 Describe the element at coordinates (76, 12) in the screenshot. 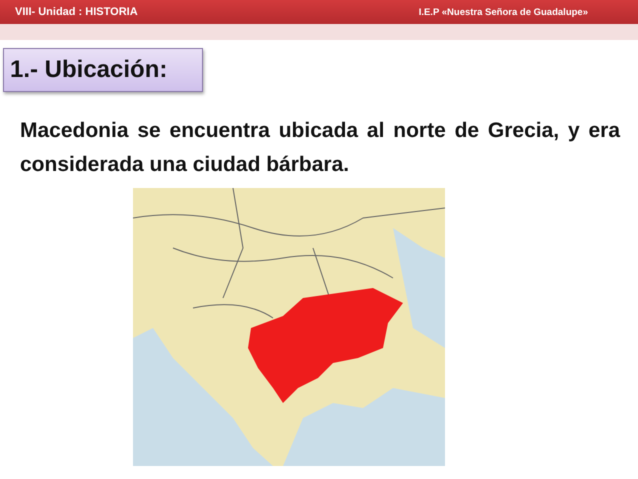

I see `unit-title: VIII- Unidad : HISTORIA` at that location.